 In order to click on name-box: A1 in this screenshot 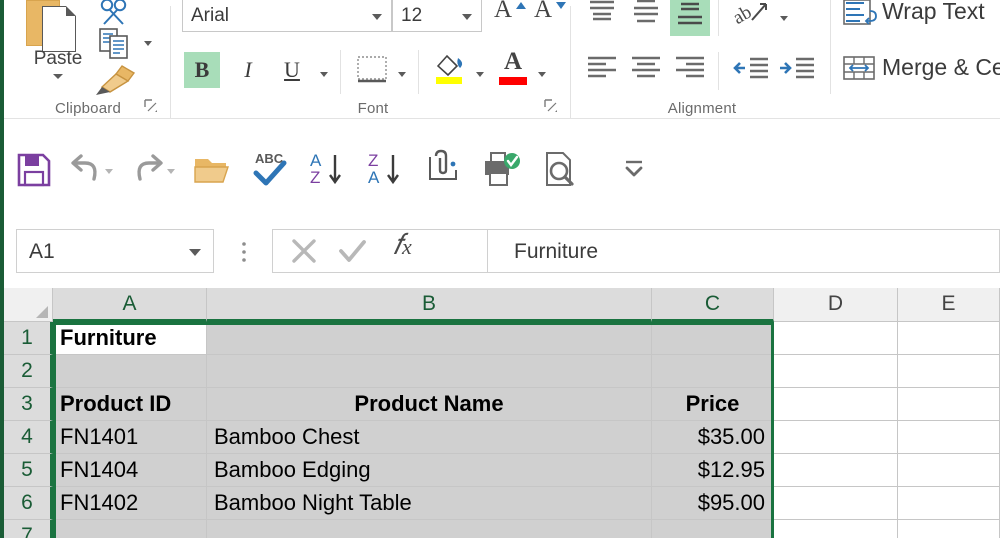, I will do `click(115, 251)`.